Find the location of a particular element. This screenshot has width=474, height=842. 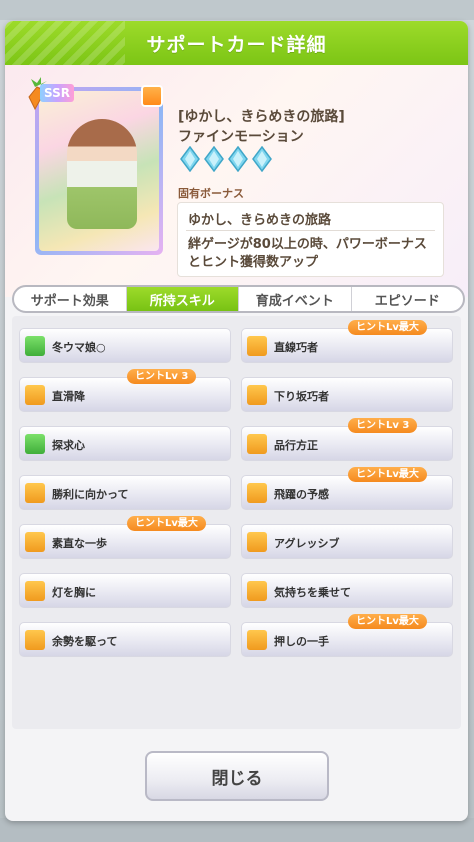

power-type-icon is located at coordinates (152, 96).